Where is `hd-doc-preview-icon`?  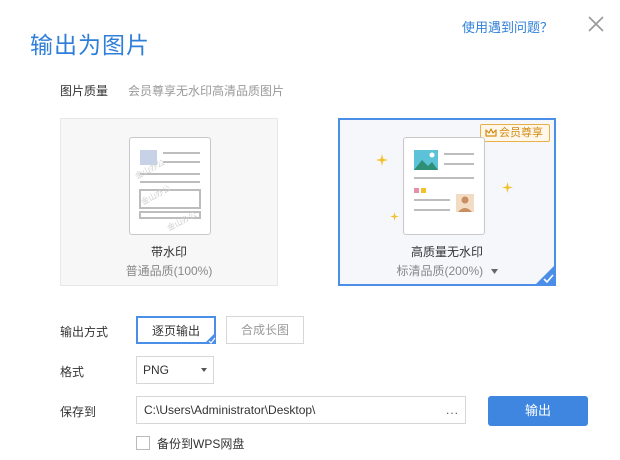
hd-doc-preview-icon is located at coordinates (444, 186).